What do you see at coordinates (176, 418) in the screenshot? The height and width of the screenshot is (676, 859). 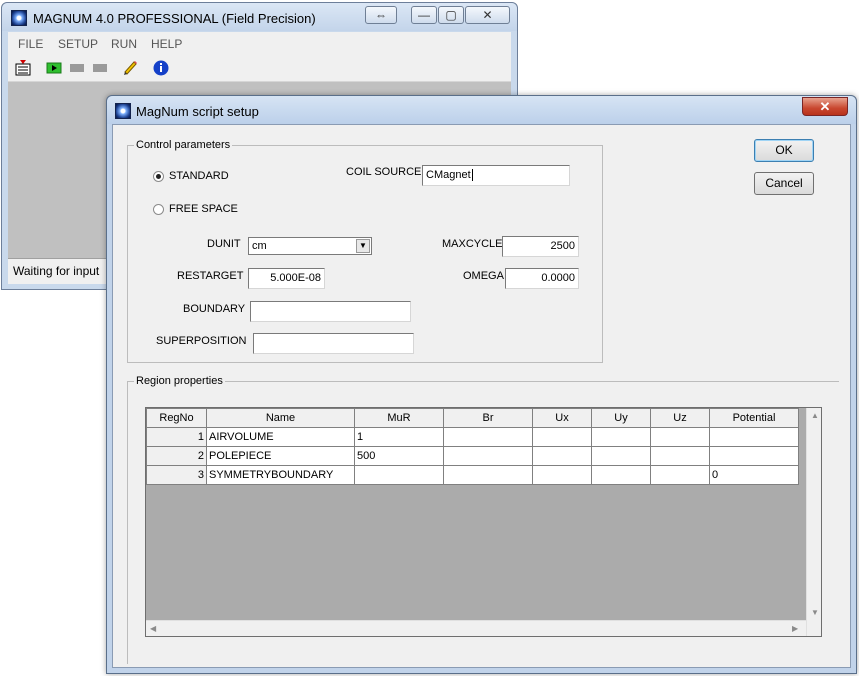 I see `column-header-regno: RegNo` at bounding box center [176, 418].